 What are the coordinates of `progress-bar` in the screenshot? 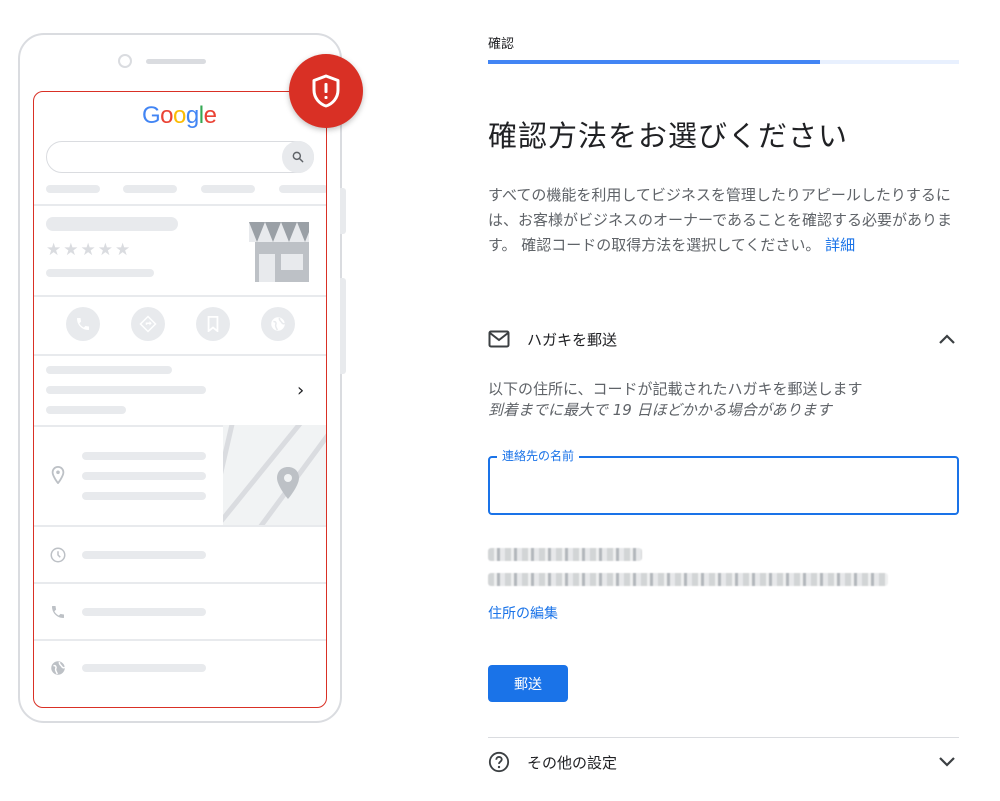 It's located at (723, 62).